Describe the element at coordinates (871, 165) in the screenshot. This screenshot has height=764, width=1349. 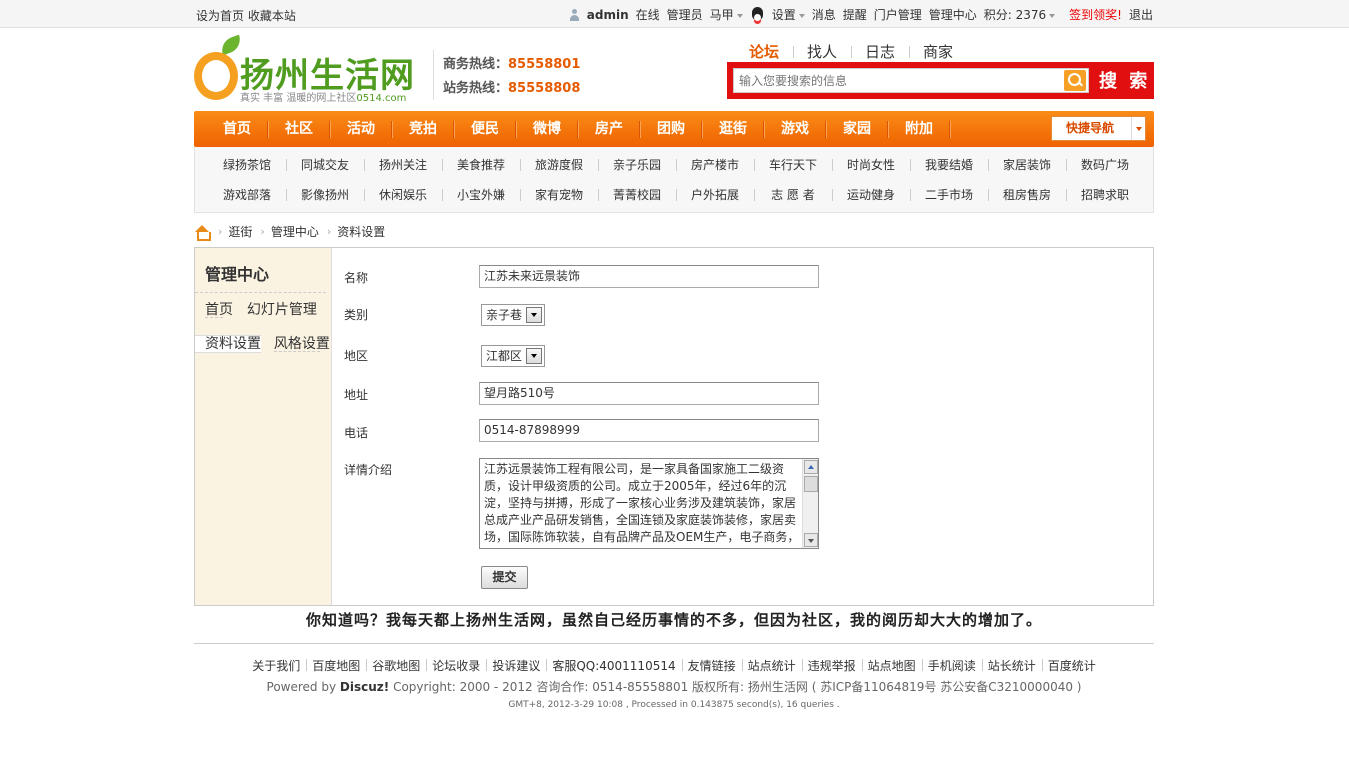
I see `subnav-link: 时尚女性` at that location.